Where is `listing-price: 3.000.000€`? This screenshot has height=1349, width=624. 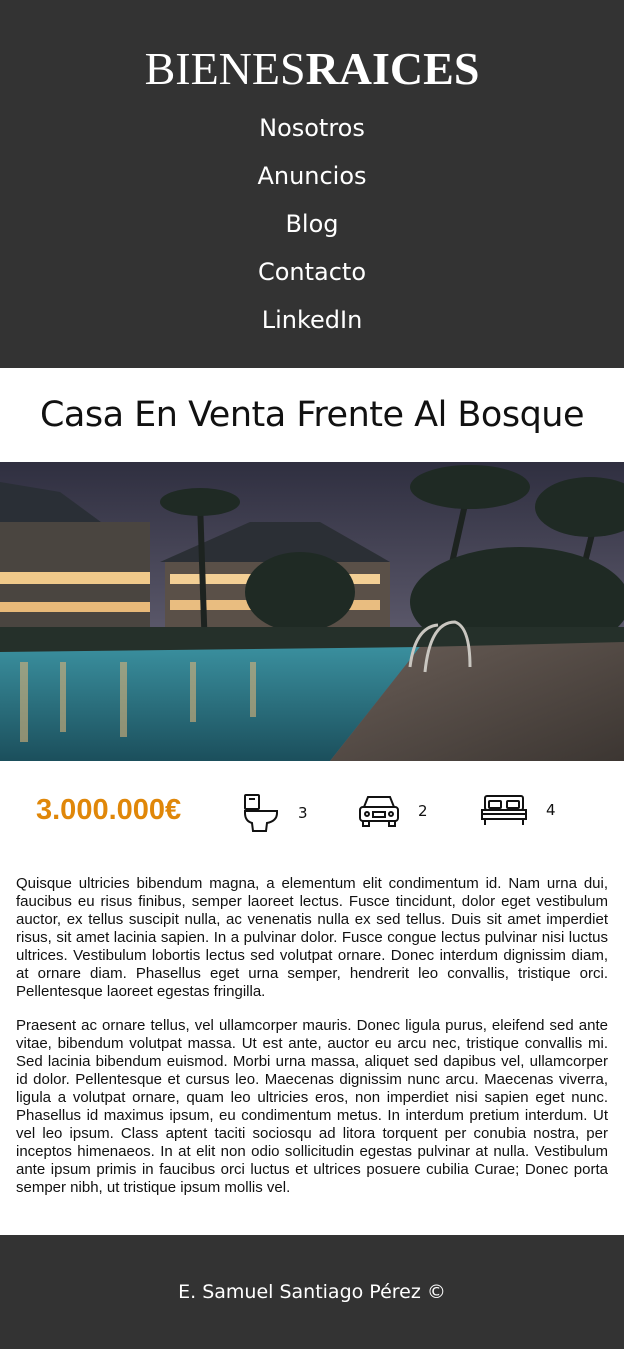
listing-price: 3.000.000€ is located at coordinates (109, 810).